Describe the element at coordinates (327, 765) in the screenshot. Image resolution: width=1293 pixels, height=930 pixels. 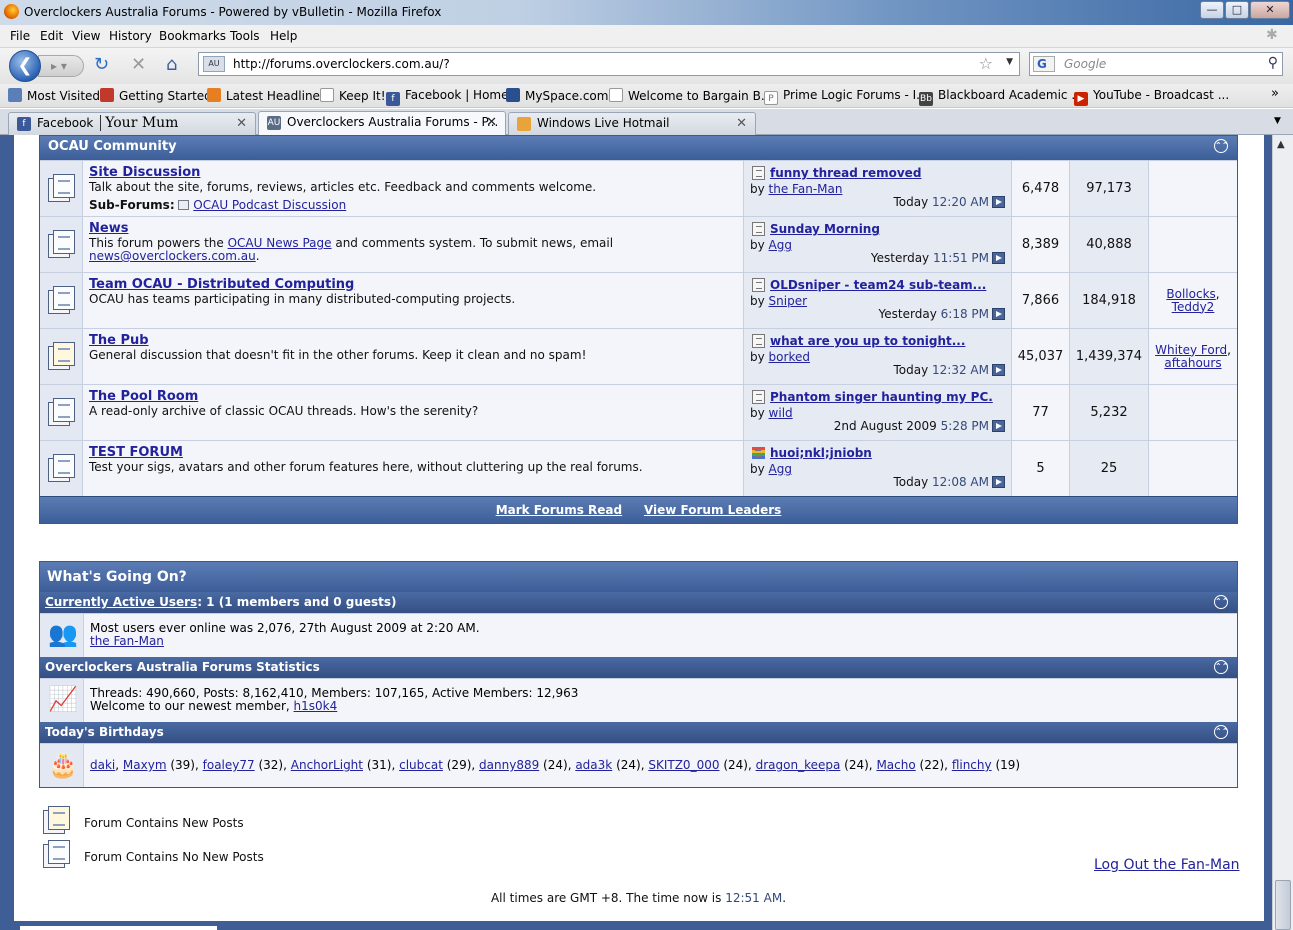
I see `birthday-user-link: AnchorLight` at that location.